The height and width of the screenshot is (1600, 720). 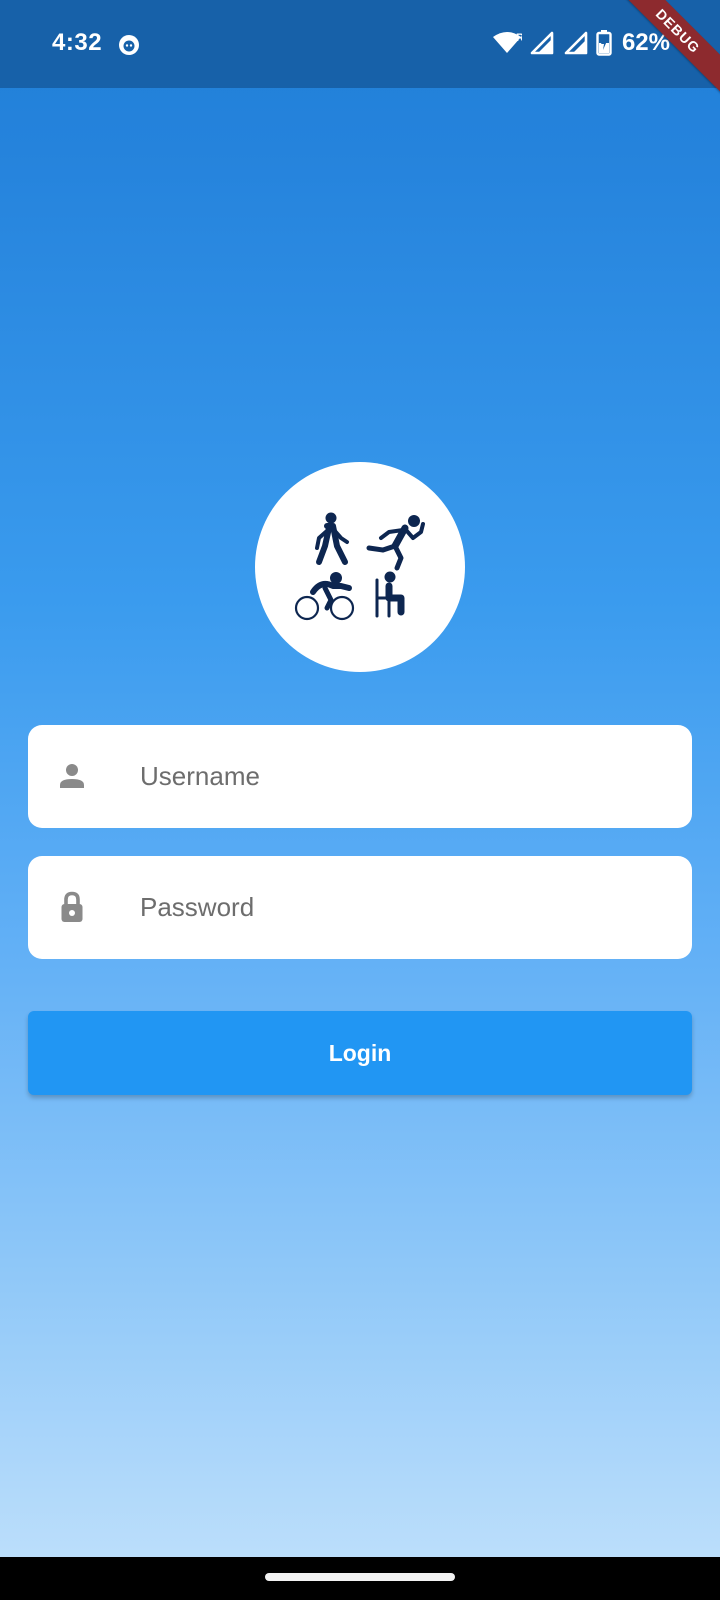 I want to click on status-time: 4:32, so click(x=77, y=42).